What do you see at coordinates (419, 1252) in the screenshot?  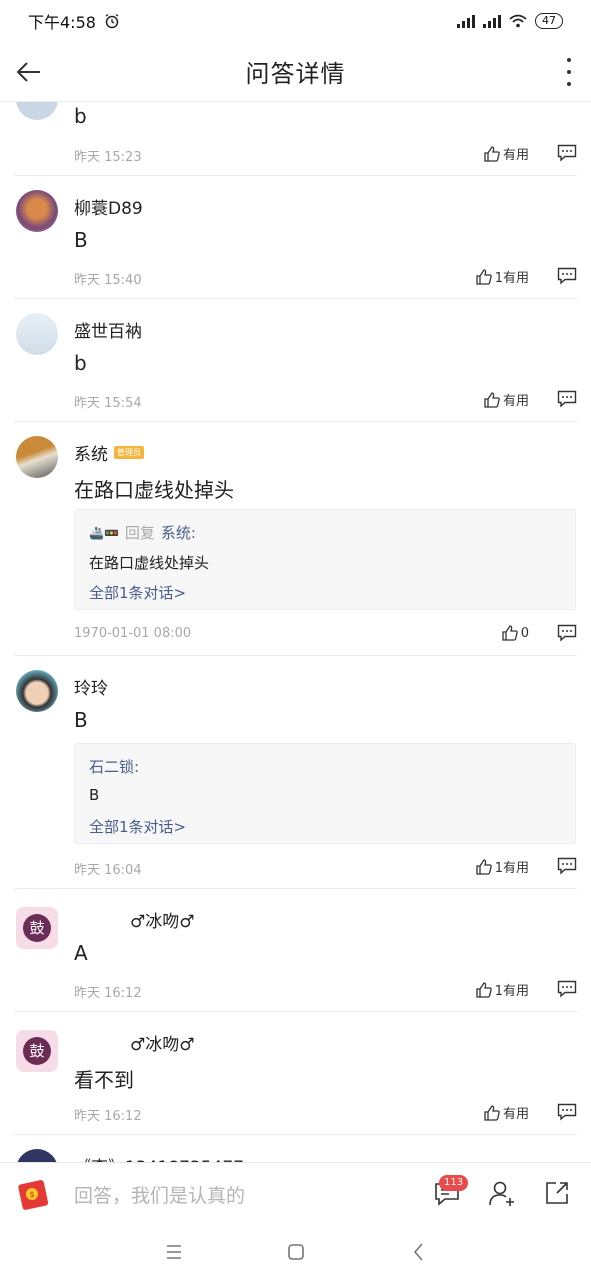 I see `back-icon` at bounding box center [419, 1252].